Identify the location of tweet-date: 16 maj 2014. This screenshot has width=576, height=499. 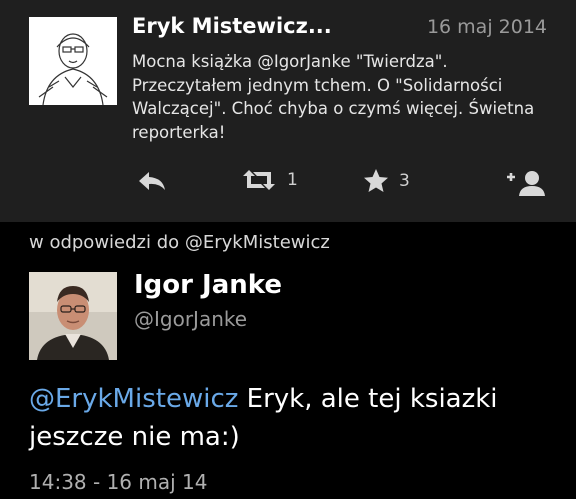
(486, 27).